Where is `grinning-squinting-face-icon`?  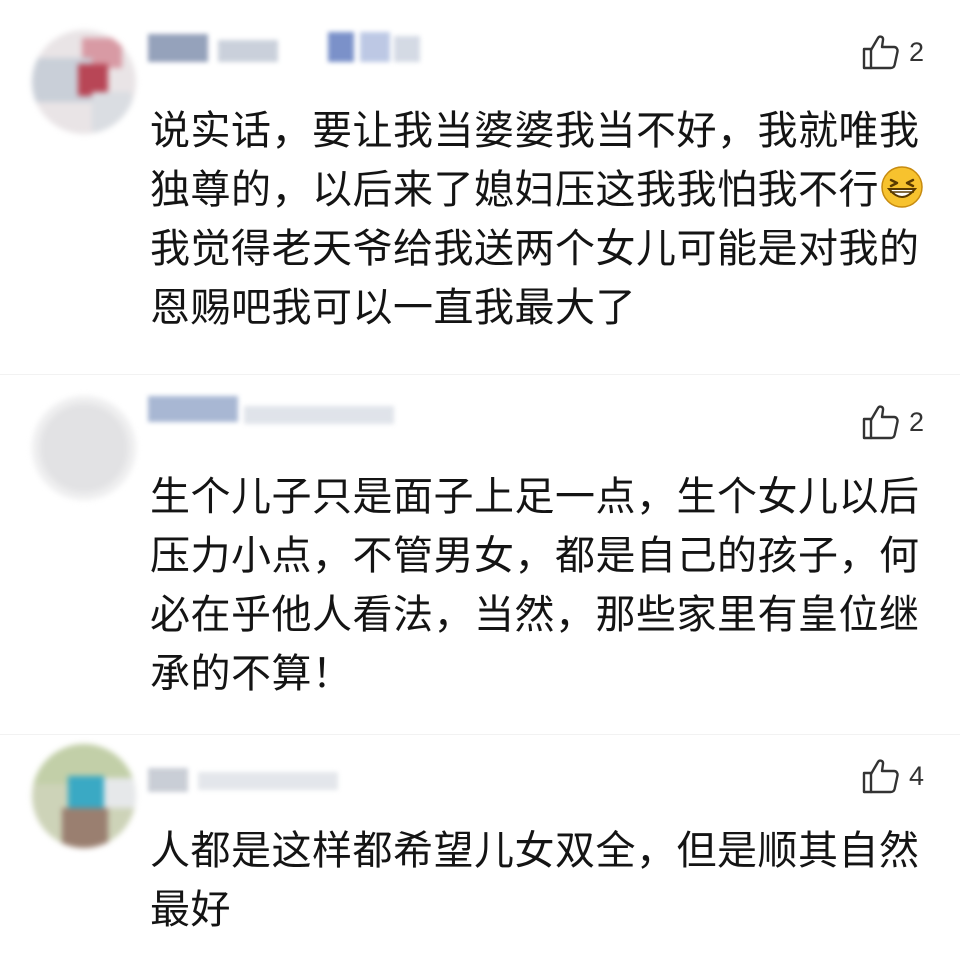
grinning-squinting-face-icon is located at coordinates (902, 187).